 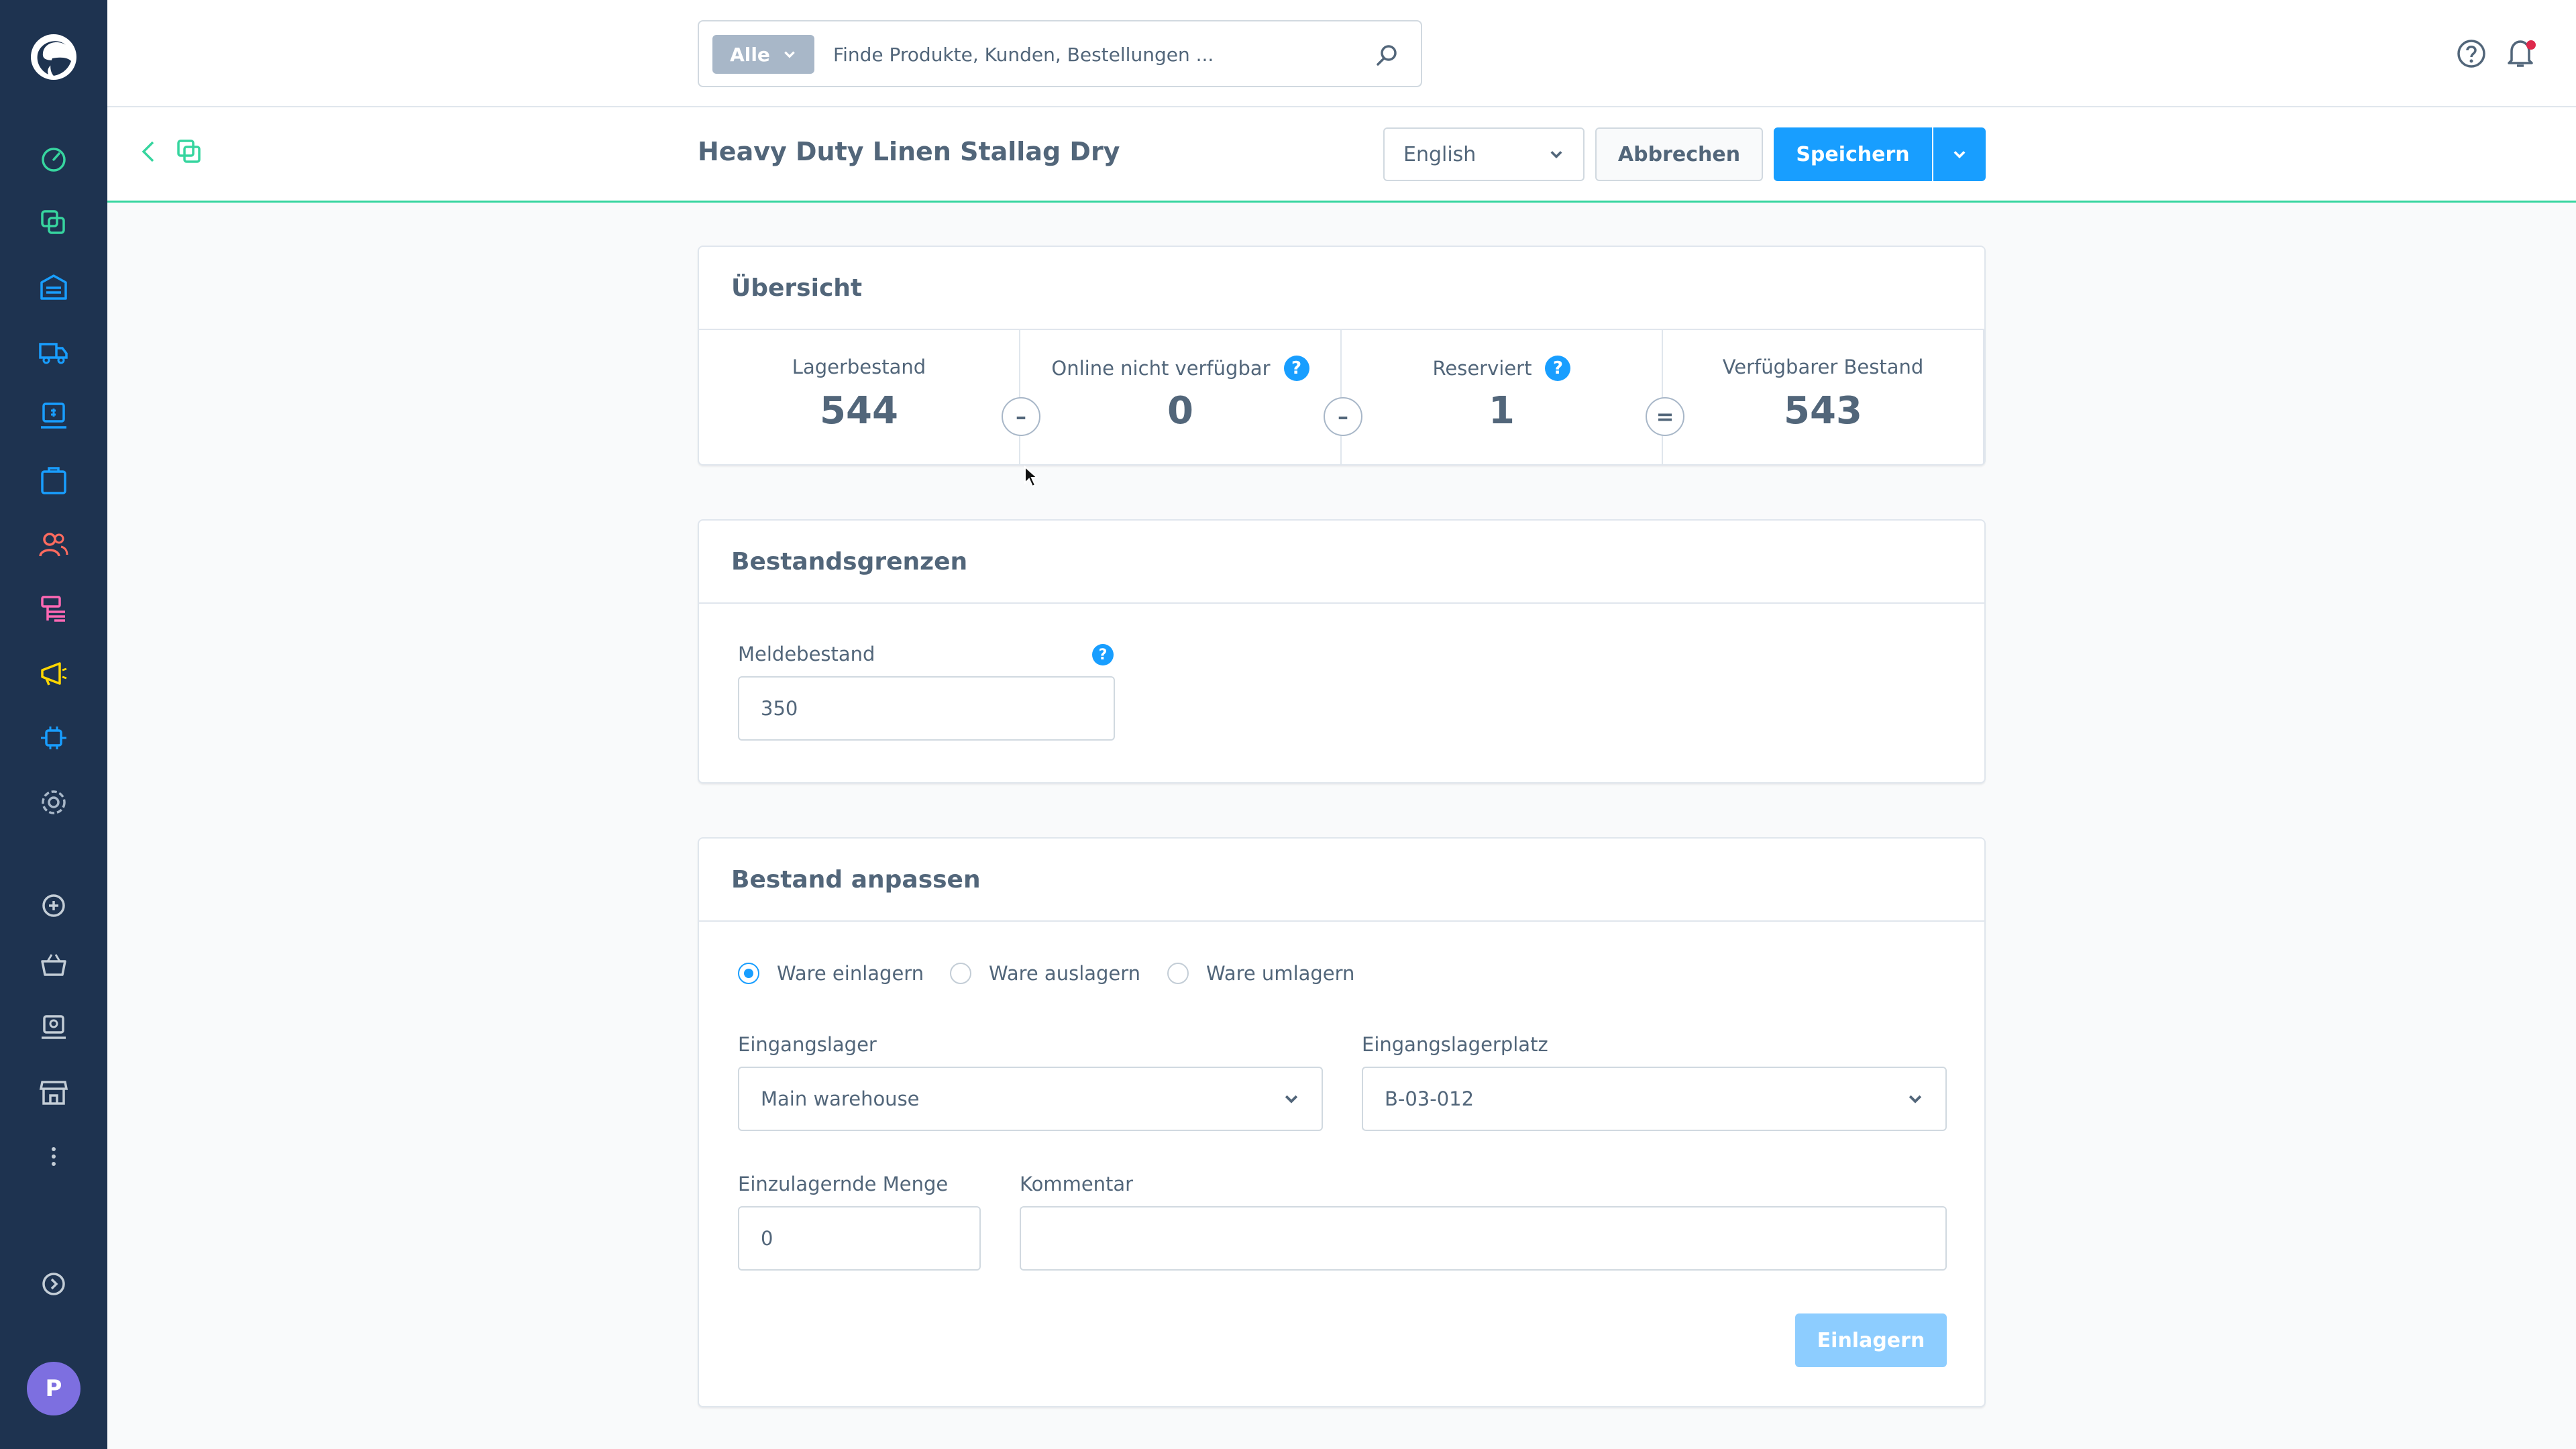 What do you see at coordinates (1440, 154) in the screenshot?
I see `language-value: English` at bounding box center [1440, 154].